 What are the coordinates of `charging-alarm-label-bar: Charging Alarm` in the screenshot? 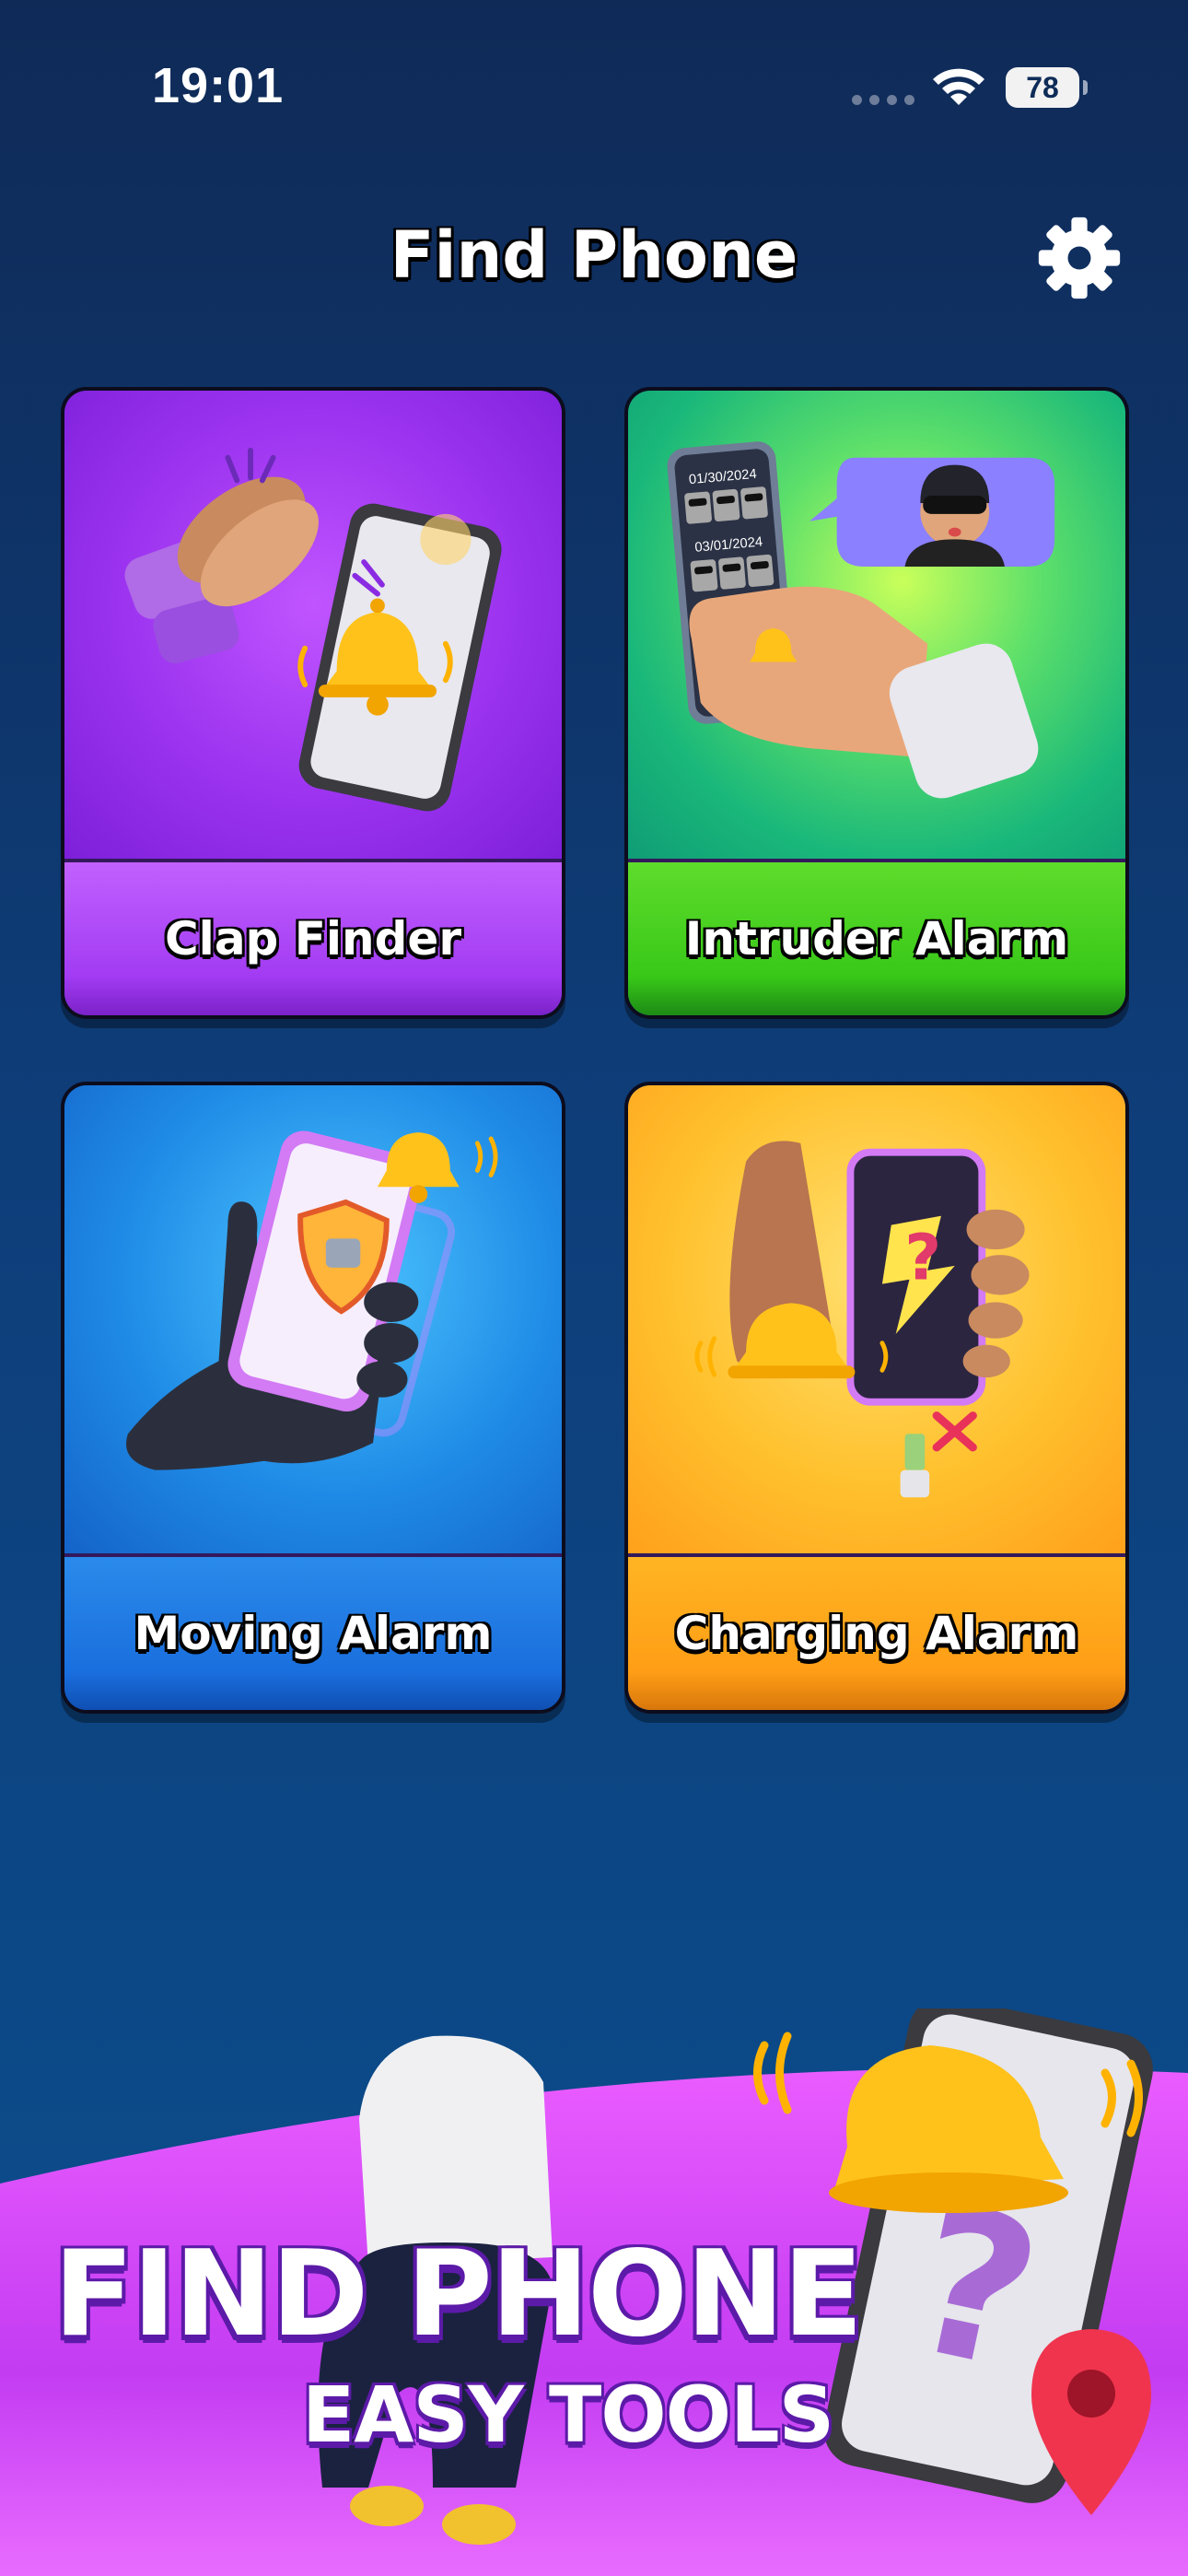 It's located at (876, 1631).